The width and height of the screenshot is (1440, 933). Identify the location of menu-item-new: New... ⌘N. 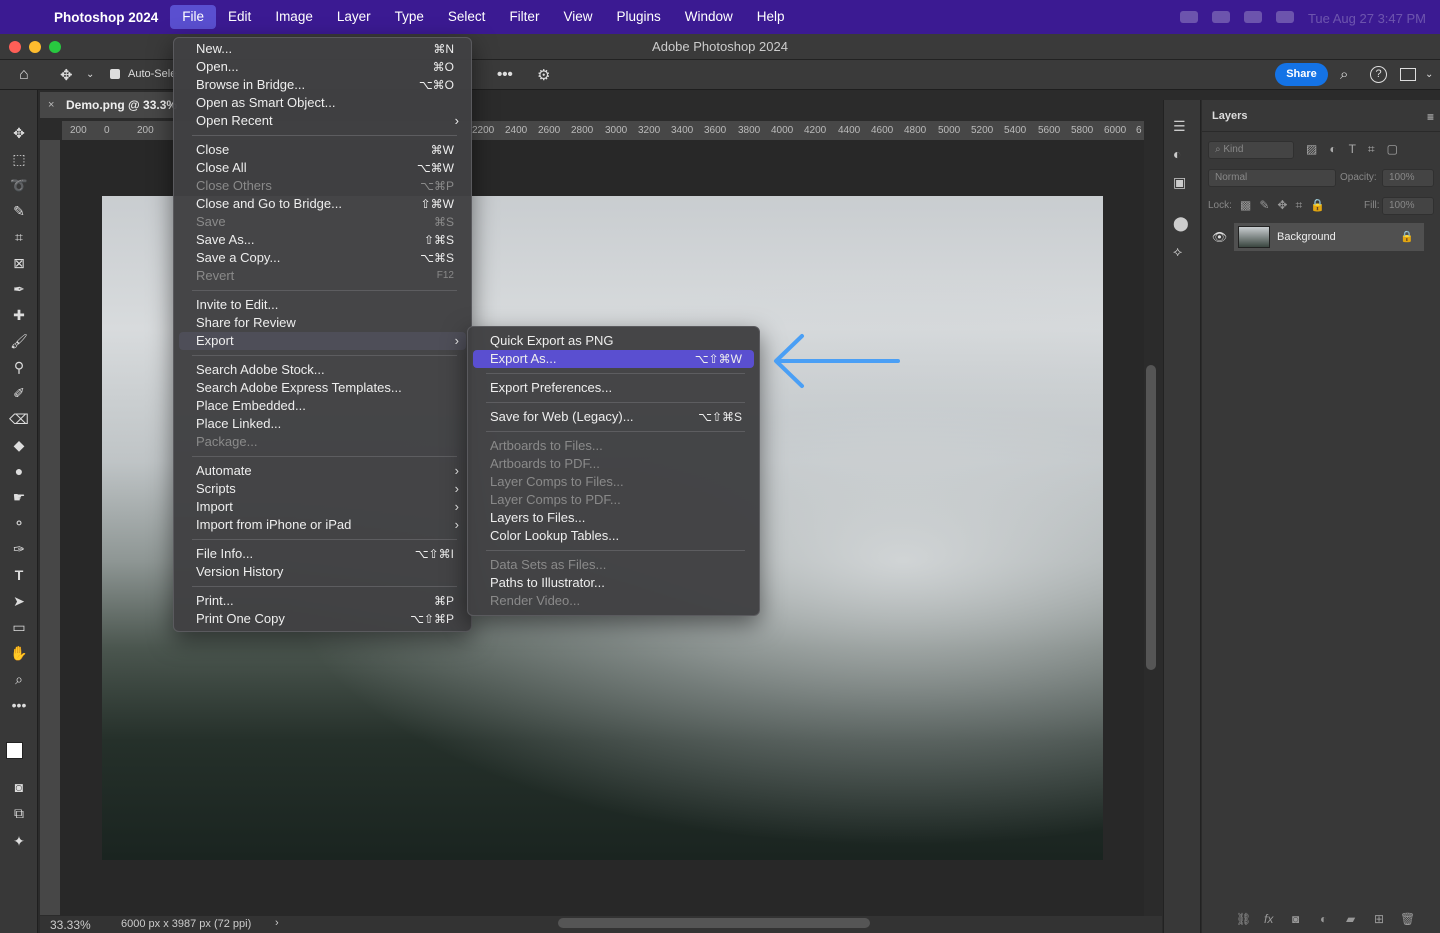
(322, 49).